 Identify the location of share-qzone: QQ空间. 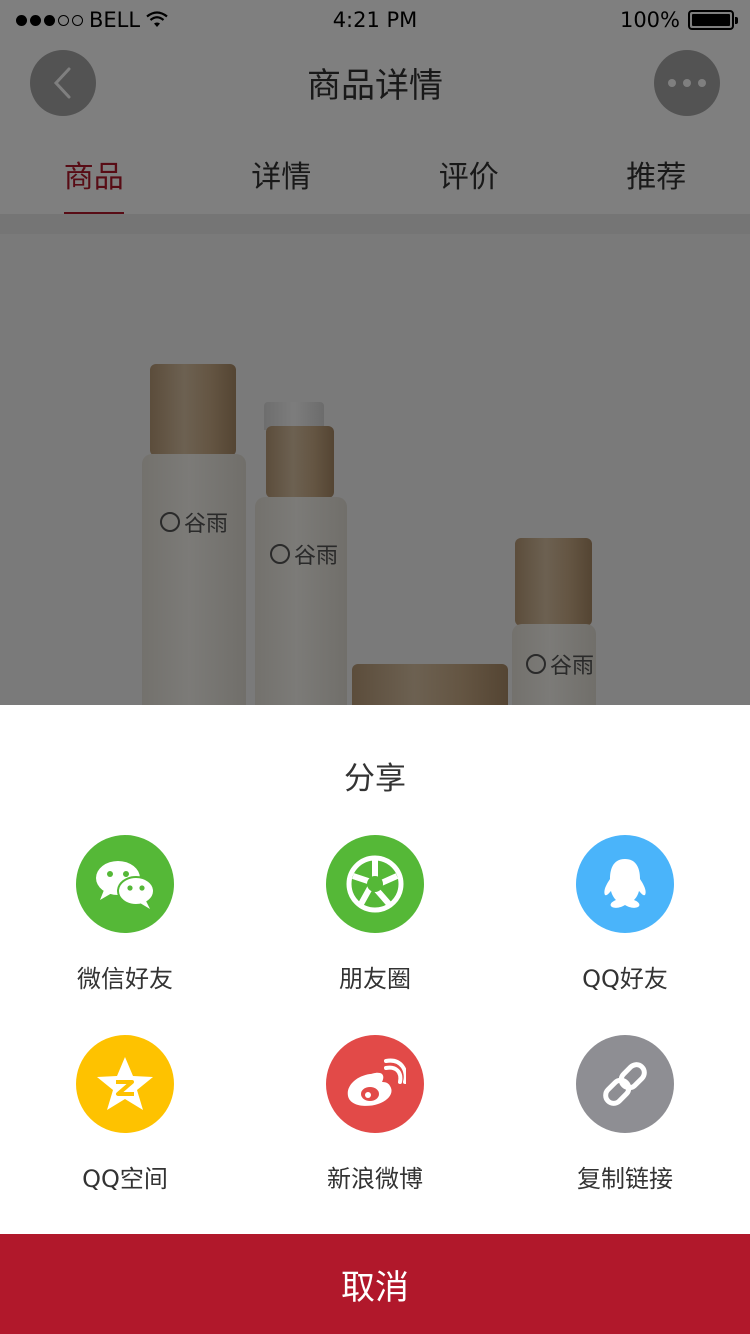
(125, 1130).